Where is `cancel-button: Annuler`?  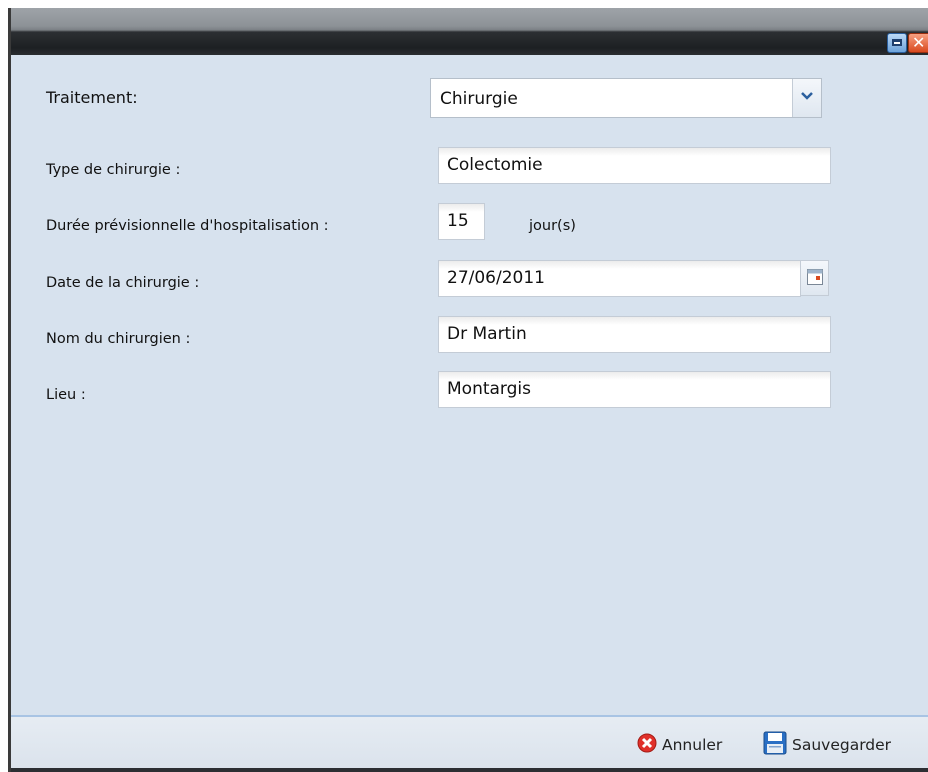 cancel-button: Annuler is located at coordinates (679, 745).